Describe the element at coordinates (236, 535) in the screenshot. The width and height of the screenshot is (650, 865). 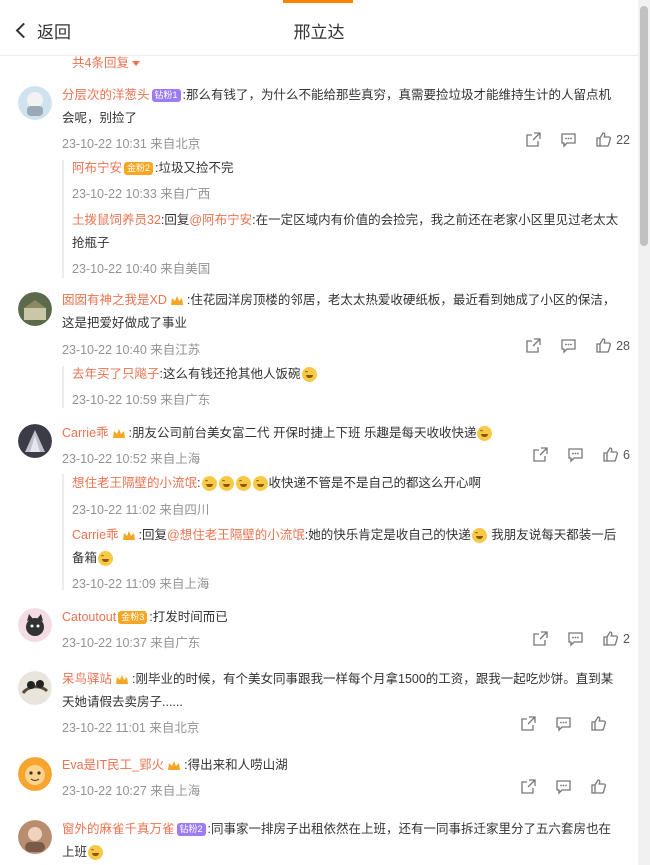
I see `mention-link: @想住老王隔壁的小流氓` at that location.